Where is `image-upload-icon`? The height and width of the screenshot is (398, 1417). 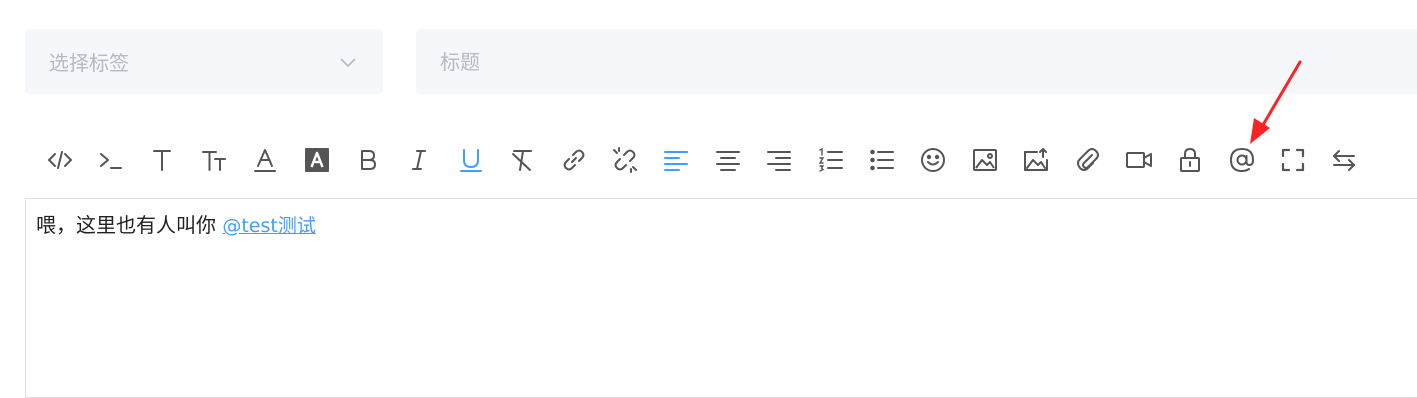 image-upload-icon is located at coordinates (1036, 159).